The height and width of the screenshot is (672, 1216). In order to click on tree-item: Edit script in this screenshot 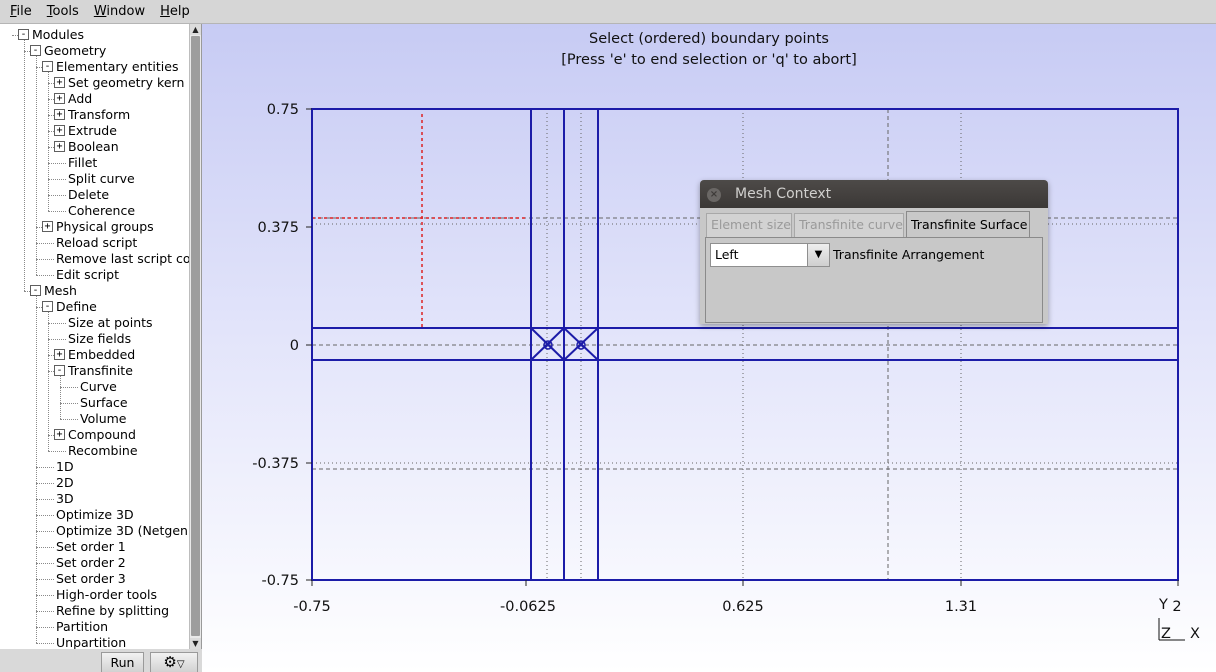, I will do `click(87, 275)`.